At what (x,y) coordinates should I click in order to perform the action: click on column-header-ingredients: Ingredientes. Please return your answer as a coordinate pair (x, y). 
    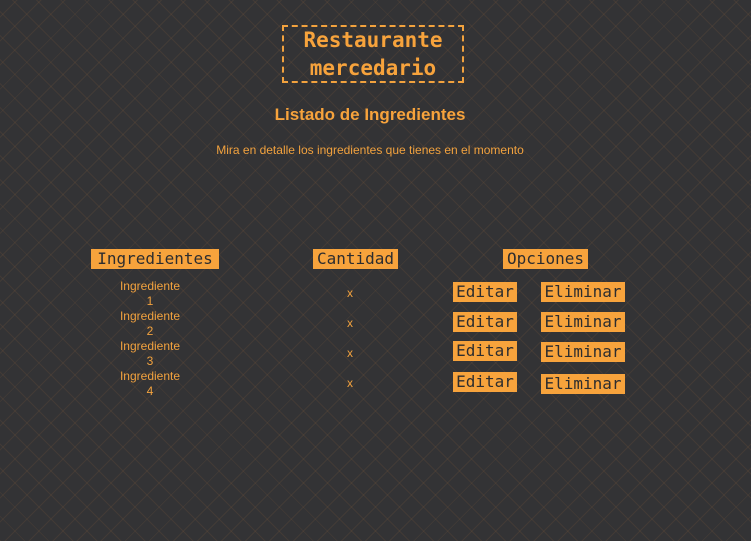
    Looking at the image, I should click on (155, 259).